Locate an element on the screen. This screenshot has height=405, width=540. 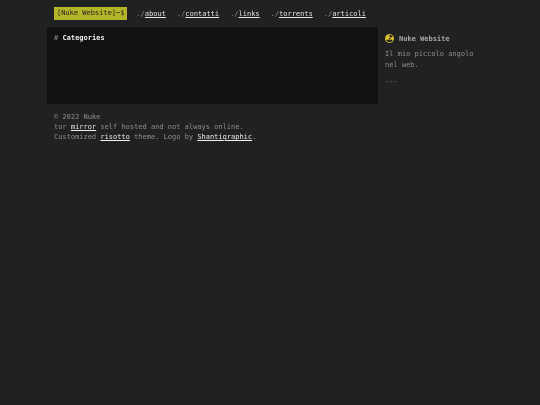
nav-item-about: ./about is located at coordinates (151, 14).